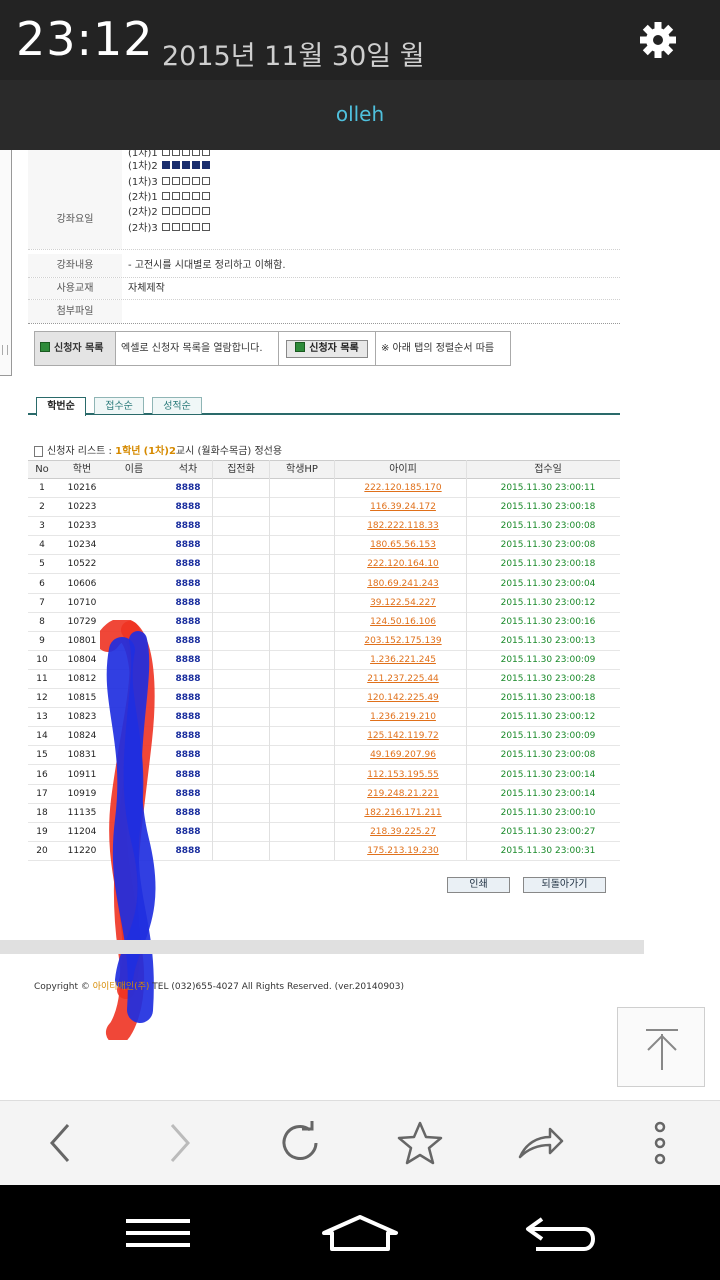  Describe the element at coordinates (548, 659) in the screenshot. I see `cell-received: 2015.11.30 23:00:09` at that location.